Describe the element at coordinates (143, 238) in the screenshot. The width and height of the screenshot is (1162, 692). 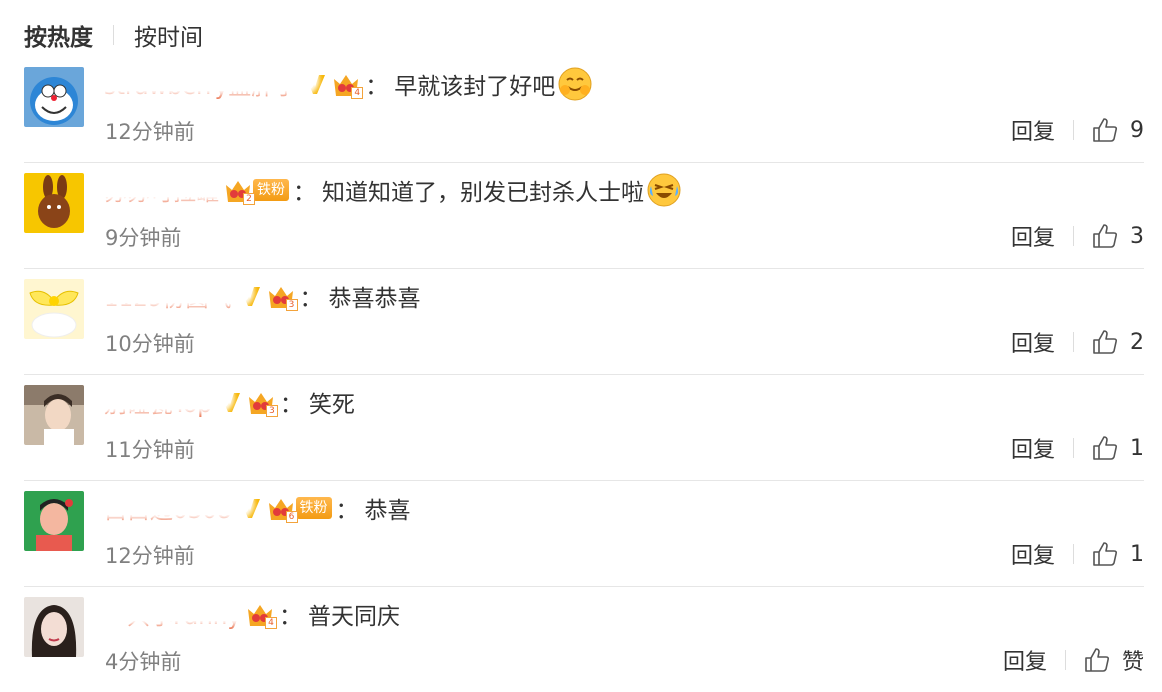
I see `comment-time: 9分钟前` at that location.